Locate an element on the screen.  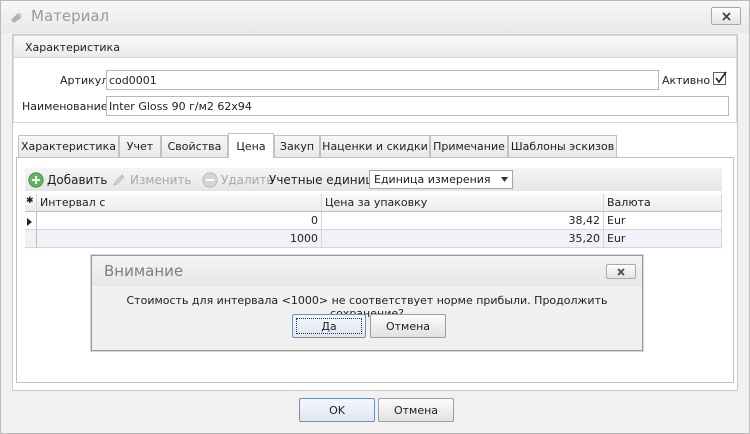
chevron-down-icon is located at coordinates (504, 179).